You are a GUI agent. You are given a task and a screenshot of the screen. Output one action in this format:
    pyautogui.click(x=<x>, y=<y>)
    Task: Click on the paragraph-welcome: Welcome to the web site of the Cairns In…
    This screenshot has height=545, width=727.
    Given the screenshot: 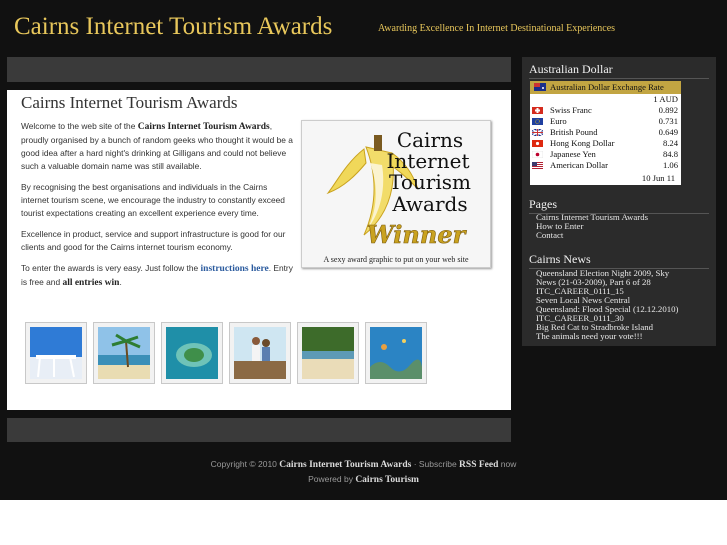 What is the action you would take?
    pyautogui.click(x=157, y=146)
    